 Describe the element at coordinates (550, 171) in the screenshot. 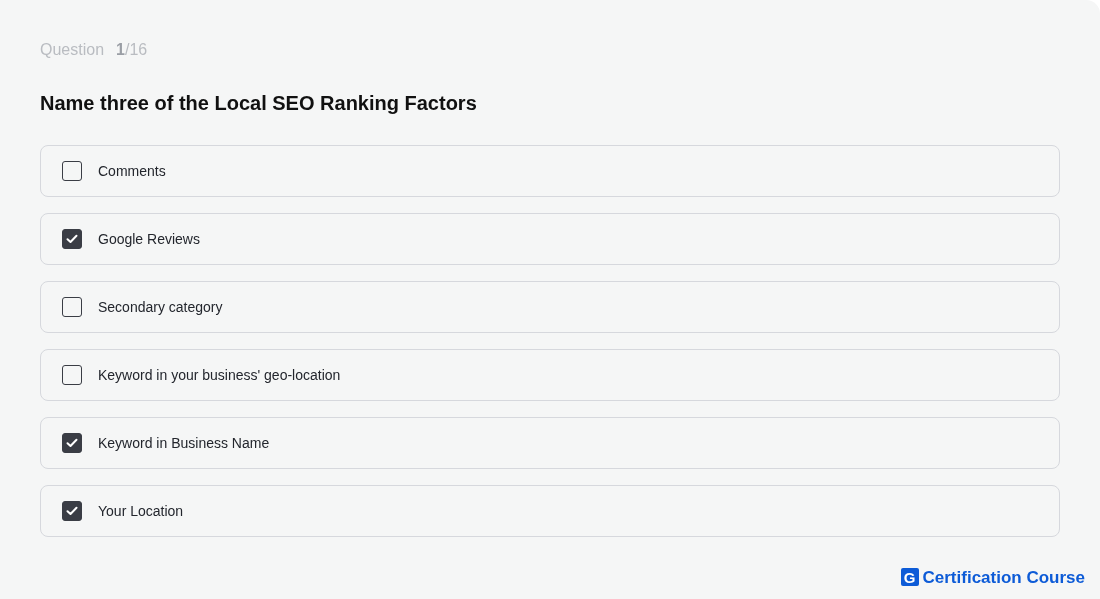

I see `answer-option: Comments` at that location.